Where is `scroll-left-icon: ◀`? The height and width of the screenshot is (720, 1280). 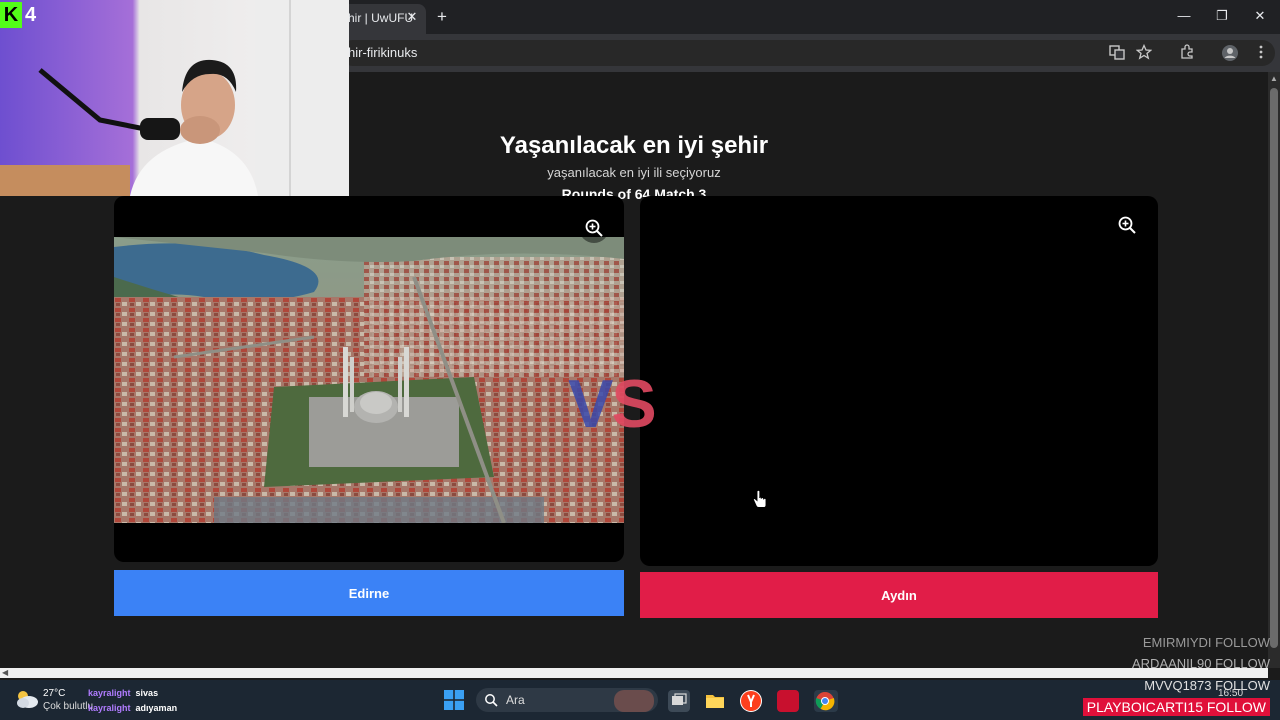
scroll-left-icon: ◀ is located at coordinates (7, 673).